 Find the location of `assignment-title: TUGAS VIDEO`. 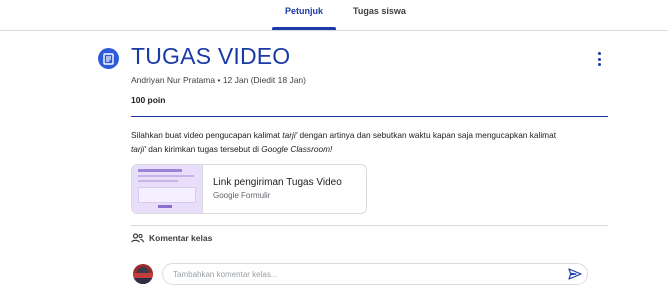

assignment-title: TUGAS VIDEO is located at coordinates (211, 56).